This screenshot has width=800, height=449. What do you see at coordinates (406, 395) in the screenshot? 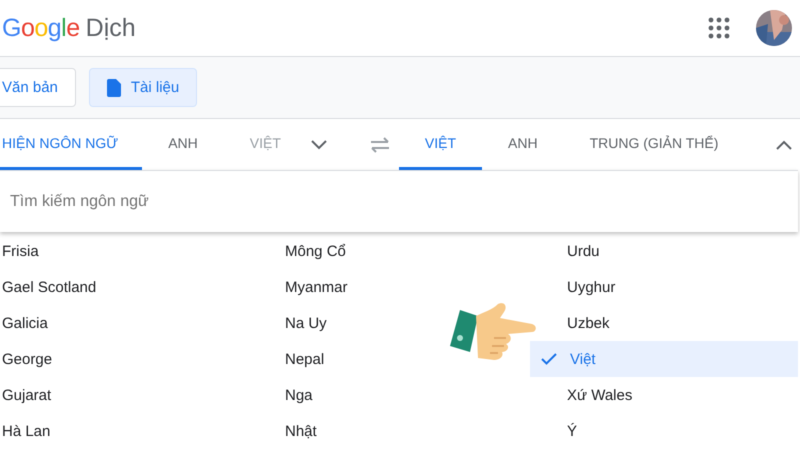
I see `language-option: Nga` at bounding box center [406, 395].